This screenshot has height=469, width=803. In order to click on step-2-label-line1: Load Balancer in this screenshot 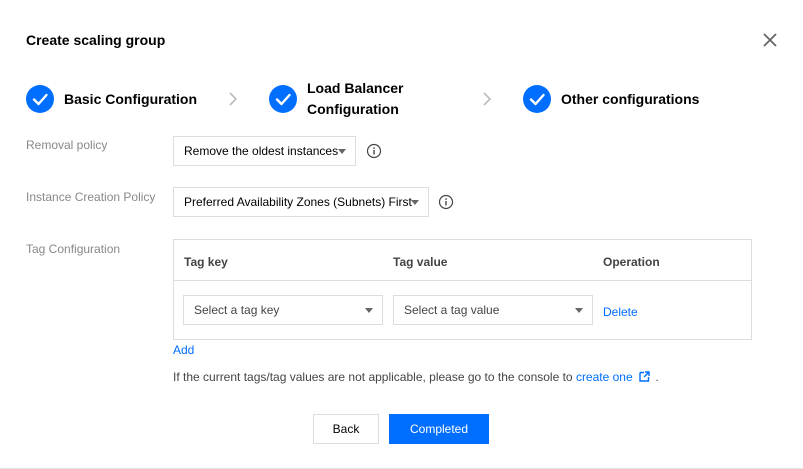, I will do `click(355, 88)`.